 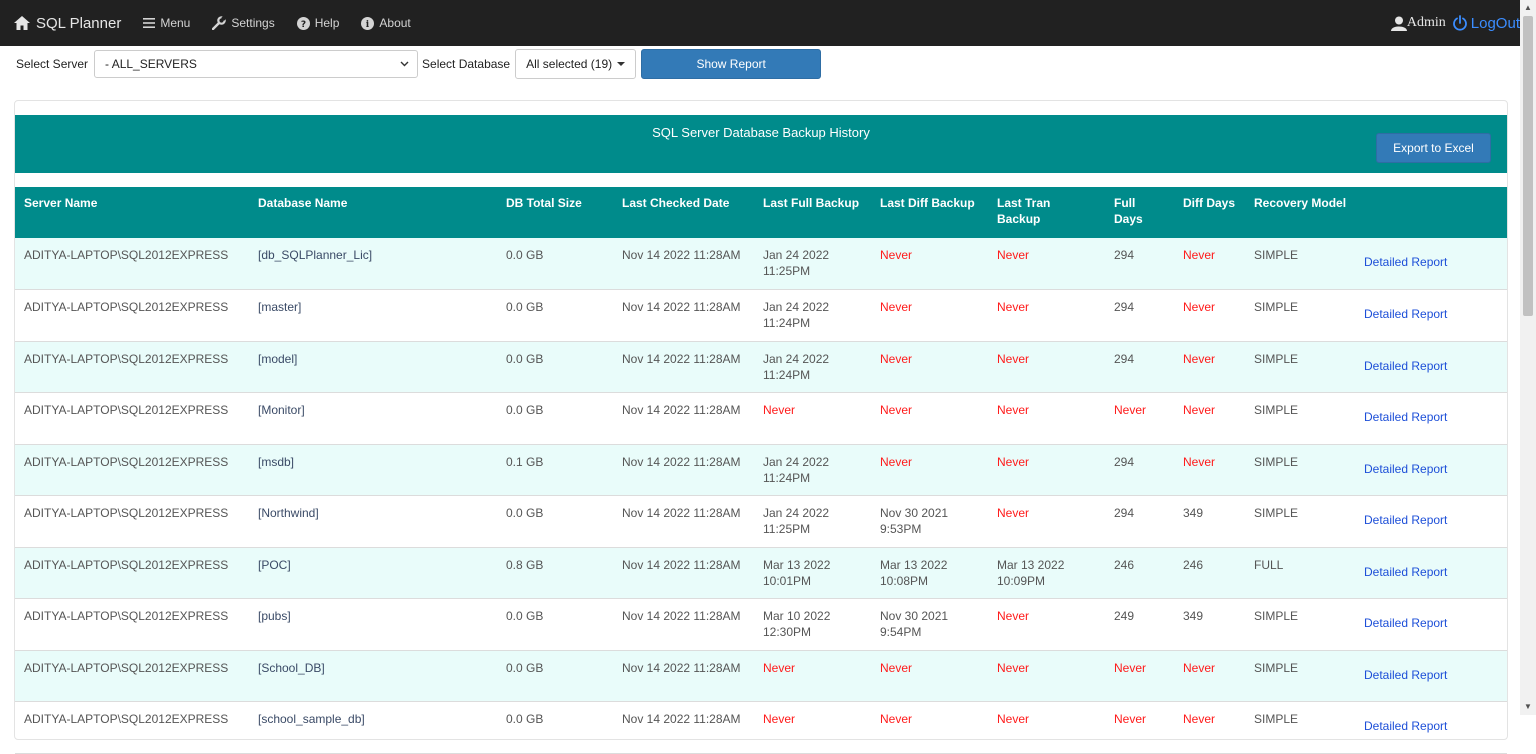 I want to click on scroll-down-arrow: ▼, so click(x=1528, y=707).